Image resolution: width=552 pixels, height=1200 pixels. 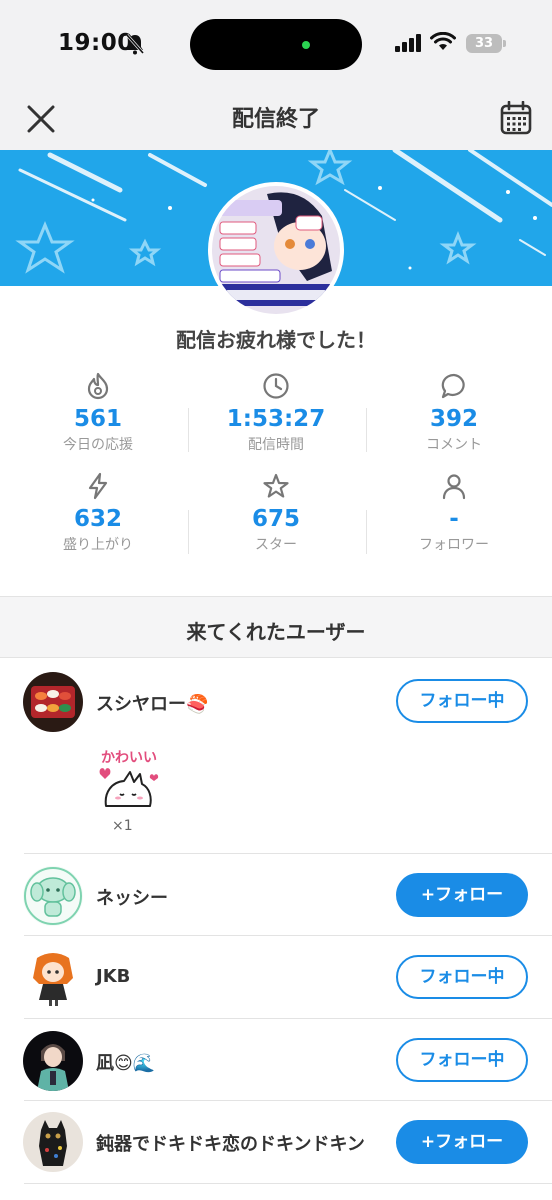 What do you see at coordinates (113, 976) in the screenshot?
I see `user-name: JKB` at bounding box center [113, 976].